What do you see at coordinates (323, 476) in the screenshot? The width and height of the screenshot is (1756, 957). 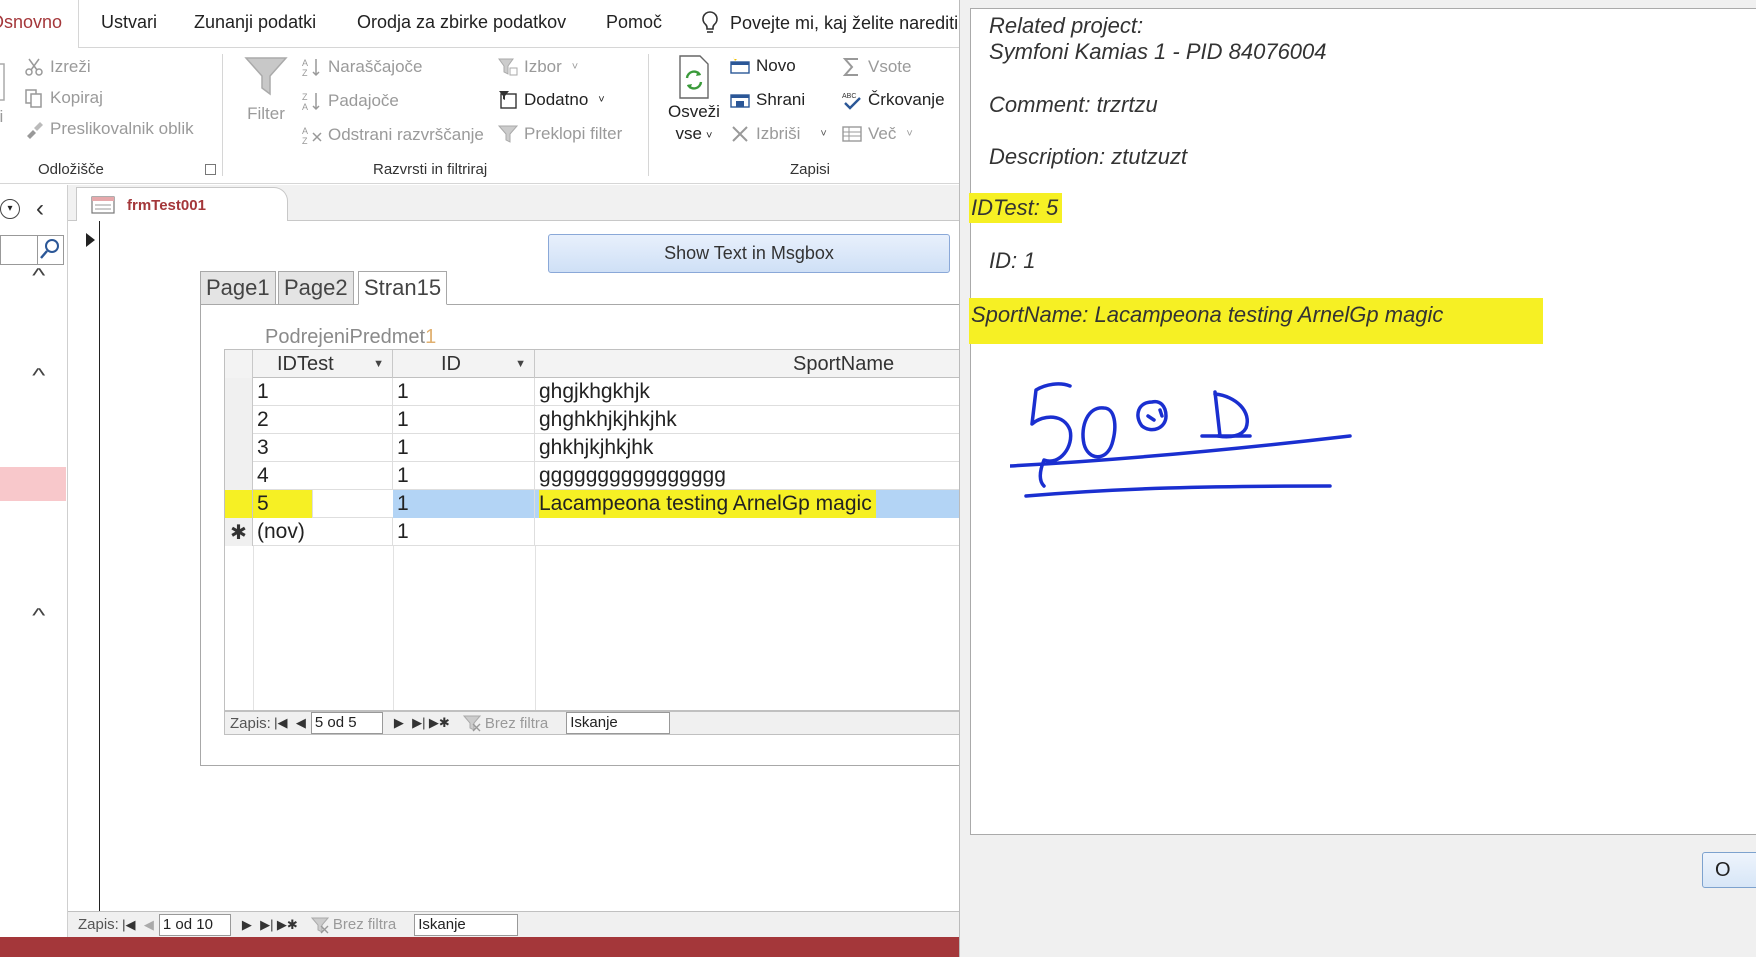 I see `cell-idtest: 4` at bounding box center [323, 476].